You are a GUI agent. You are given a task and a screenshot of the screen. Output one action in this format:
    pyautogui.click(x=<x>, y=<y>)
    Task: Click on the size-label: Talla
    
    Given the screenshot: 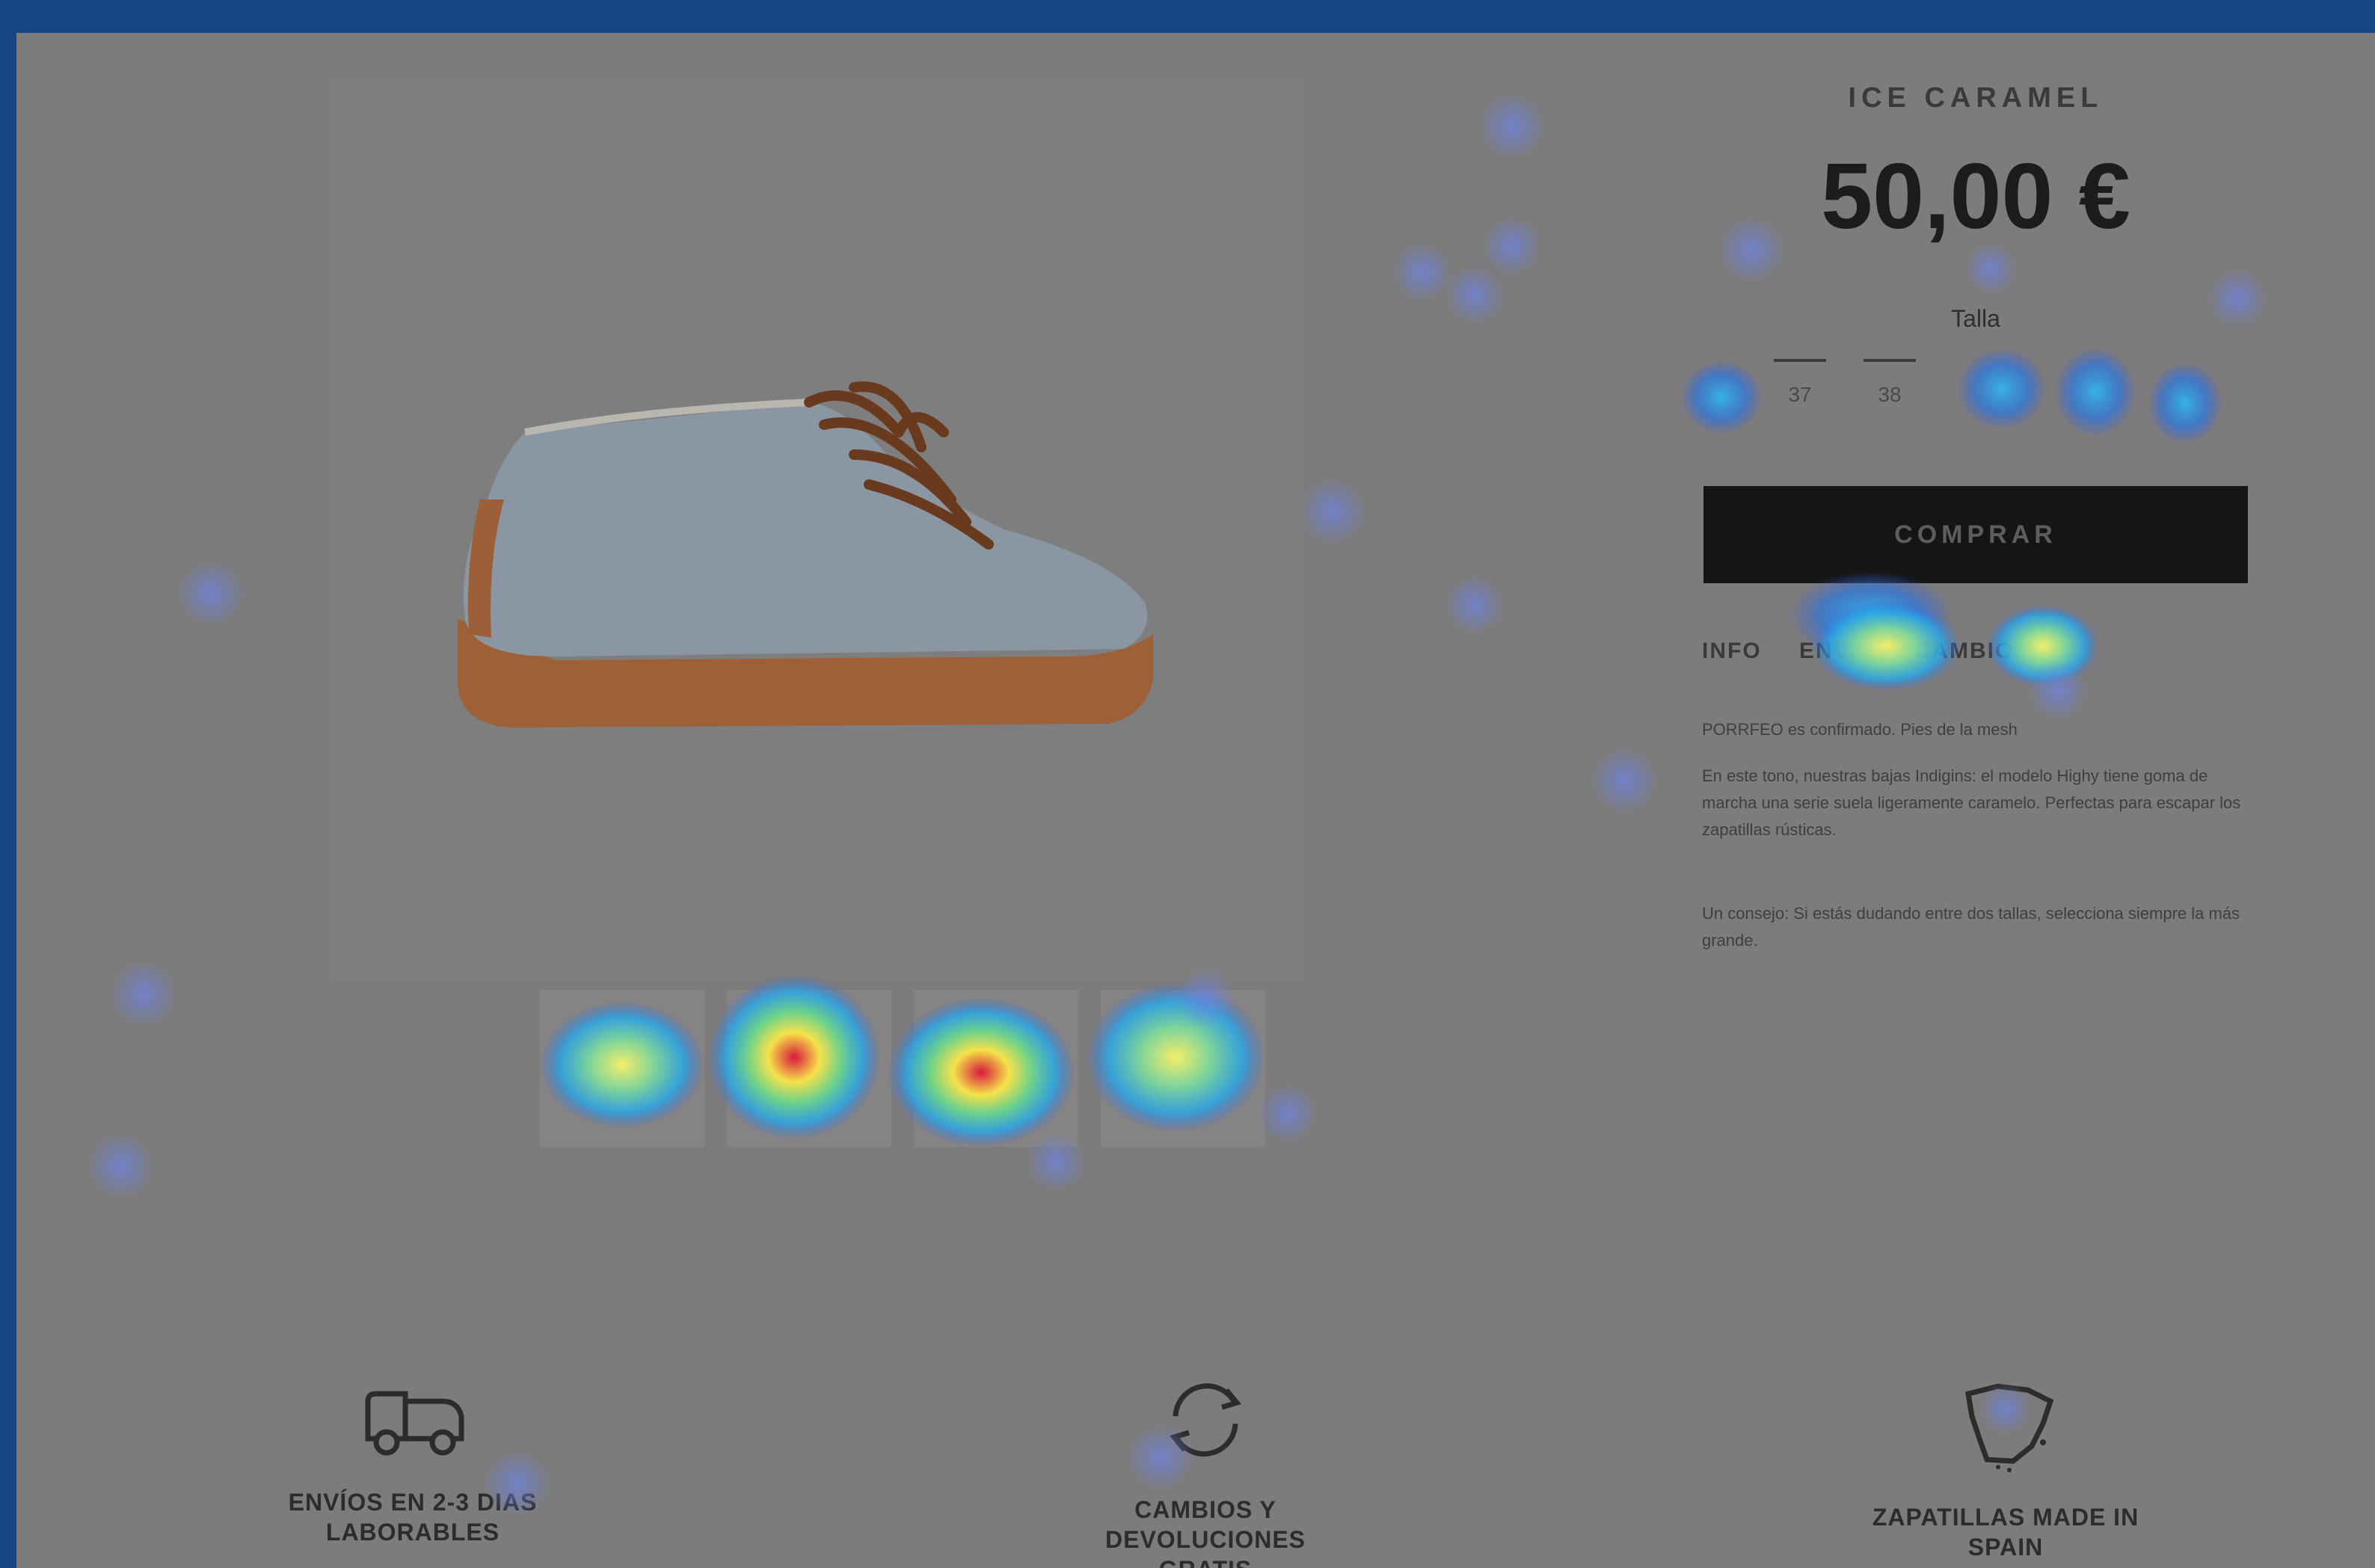 What is the action you would take?
    pyautogui.click(x=1976, y=318)
    